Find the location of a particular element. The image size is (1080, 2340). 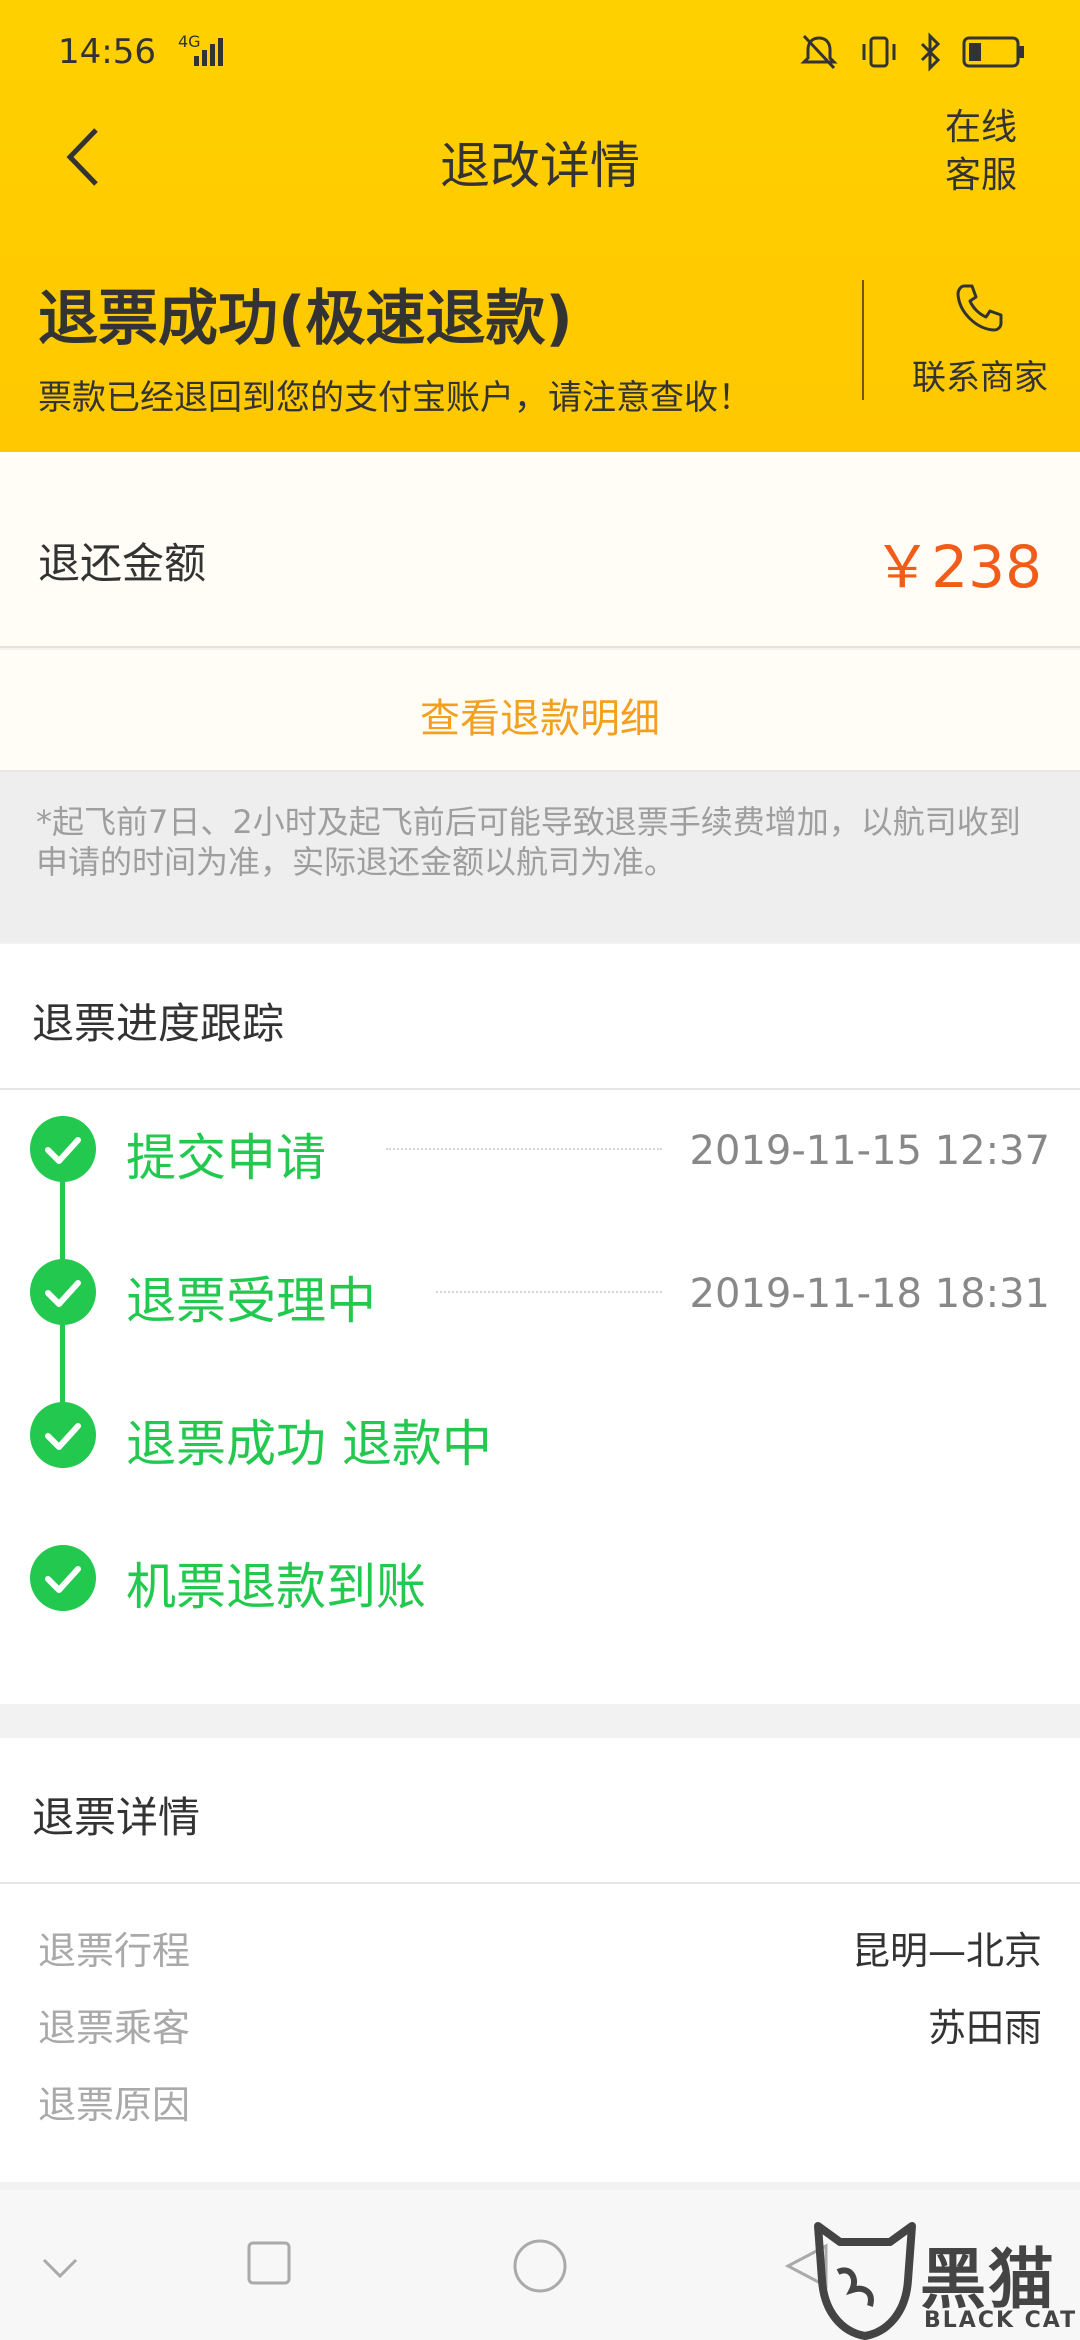

refund-detail-header: 退票详情 is located at coordinates (540, 1811).